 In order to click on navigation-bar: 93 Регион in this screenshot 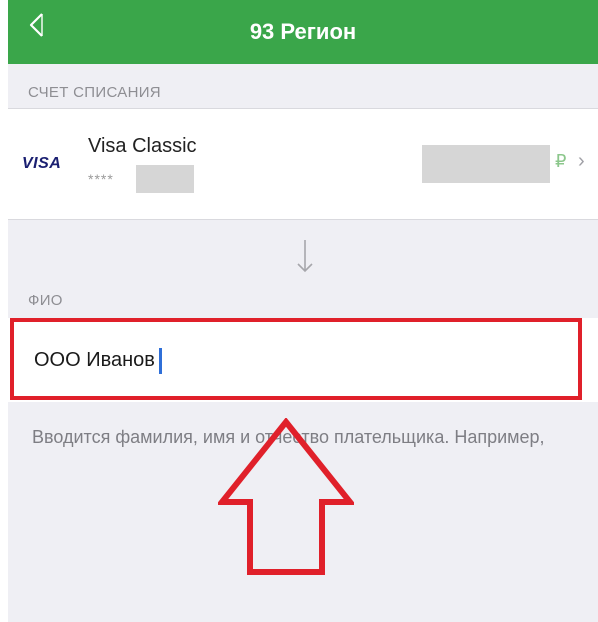, I will do `click(303, 32)`.